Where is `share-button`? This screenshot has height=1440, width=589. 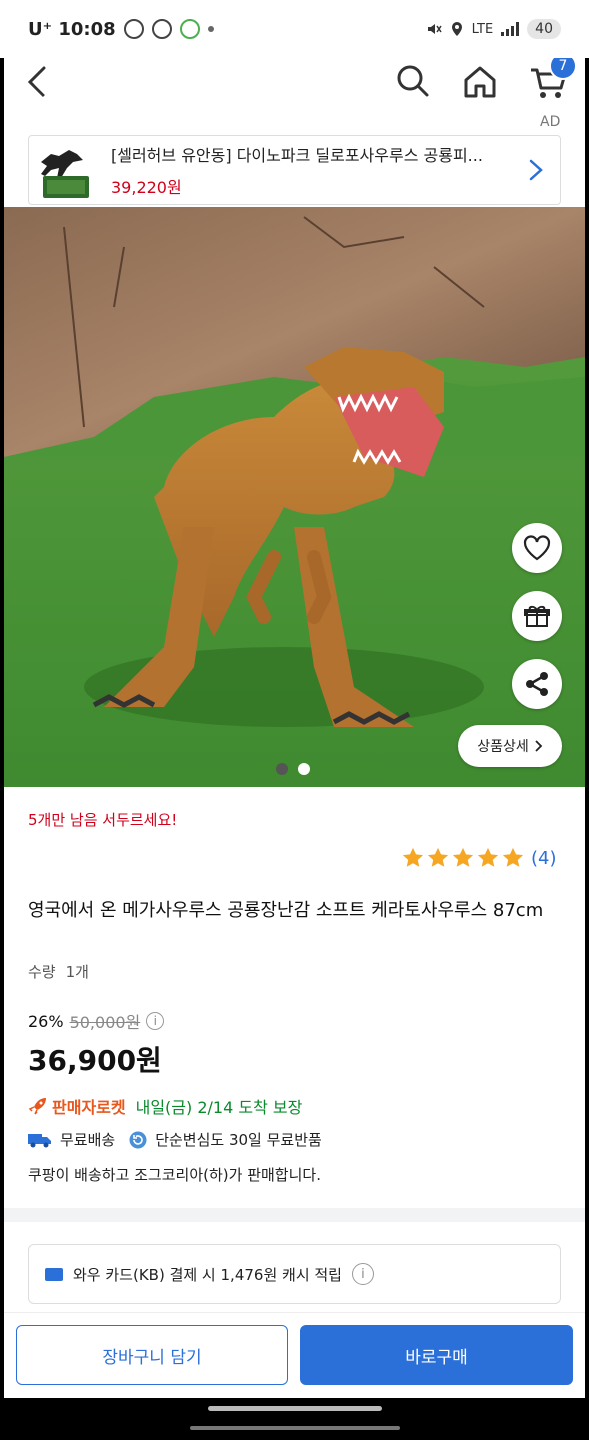 share-button is located at coordinates (537, 684).